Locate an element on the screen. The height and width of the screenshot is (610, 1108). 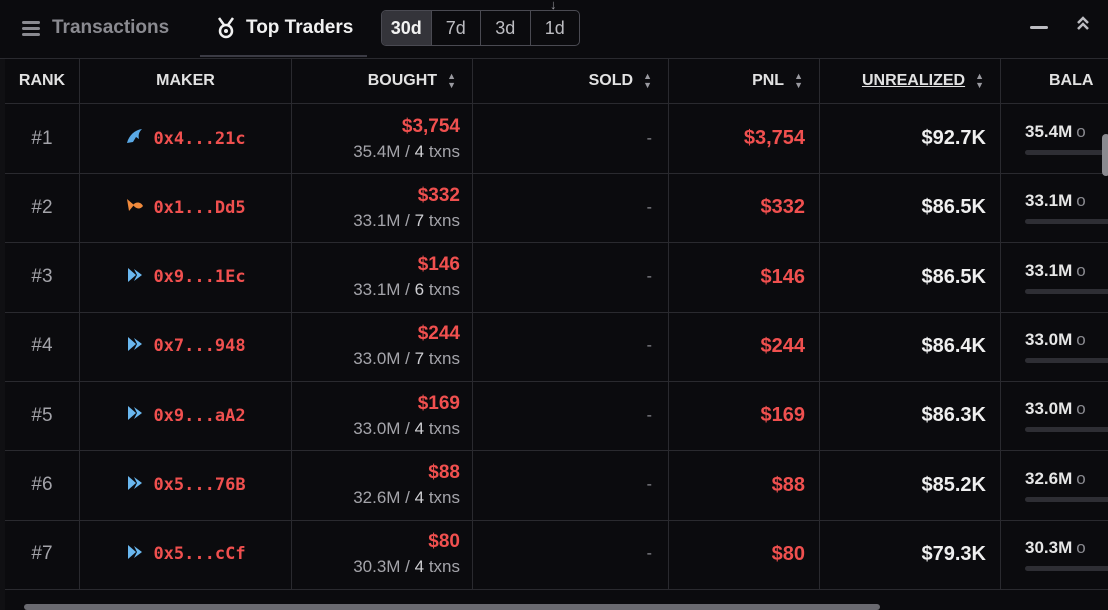
tab-top-traders: Top Traders is located at coordinates (283, 28).